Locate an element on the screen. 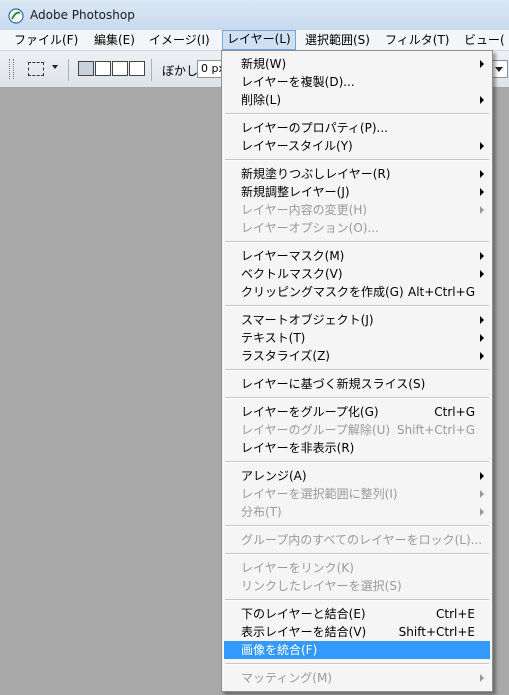  menu-item: レイヤーをリンク(K) is located at coordinates (357, 568).